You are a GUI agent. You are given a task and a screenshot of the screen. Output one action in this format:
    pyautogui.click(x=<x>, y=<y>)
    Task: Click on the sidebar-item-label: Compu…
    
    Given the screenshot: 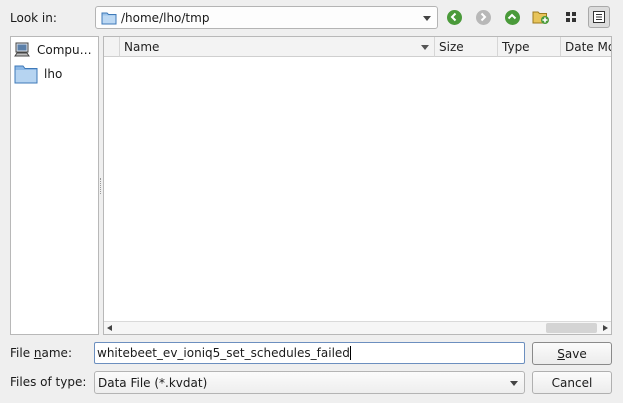 What is the action you would take?
    pyautogui.click(x=64, y=50)
    